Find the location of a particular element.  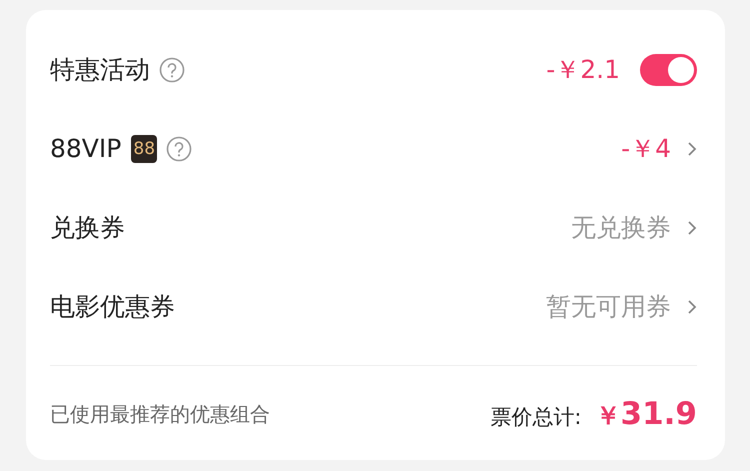

row-value: -￥2.1 is located at coordinates (583, 70).